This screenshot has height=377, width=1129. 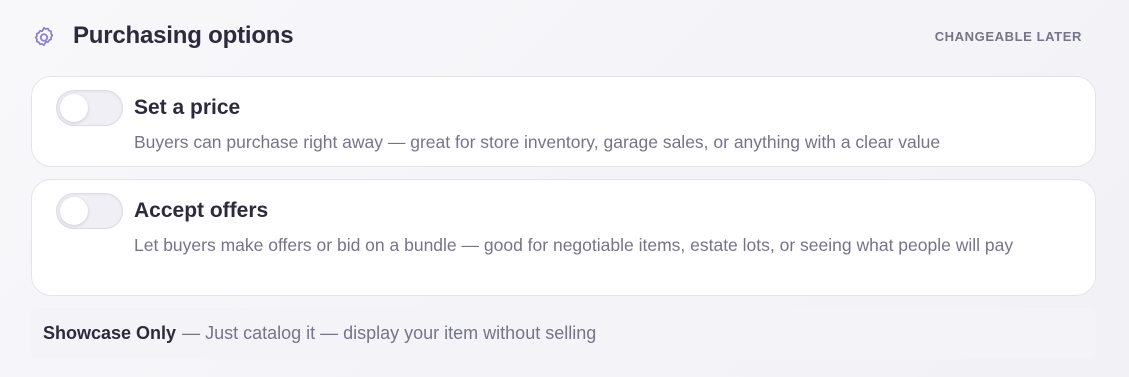 I want to click on gear-icon, so click(x=44, y=37).